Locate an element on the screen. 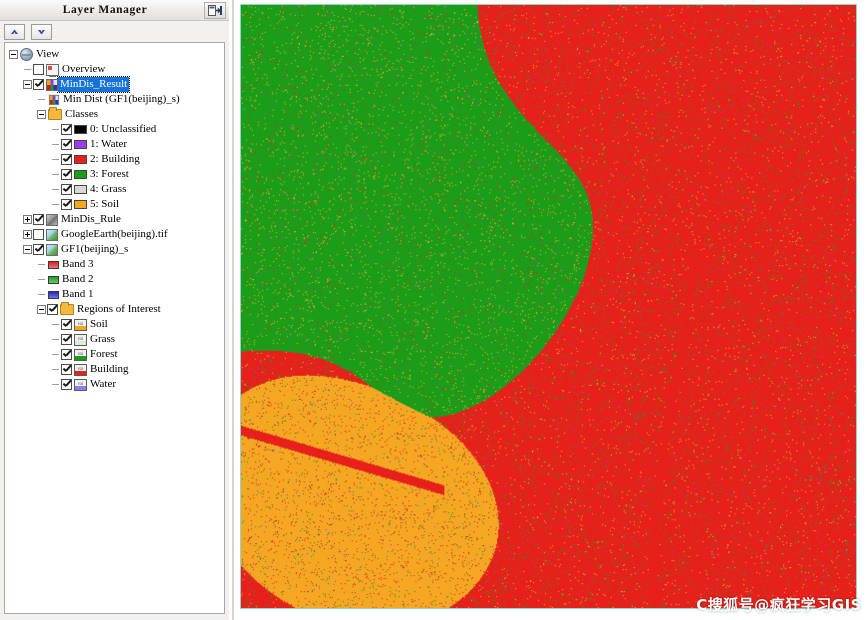 The height and width of the screenshot is (620, 866). tree-roi-item-label: Grass is located at coordinates (103, 339).